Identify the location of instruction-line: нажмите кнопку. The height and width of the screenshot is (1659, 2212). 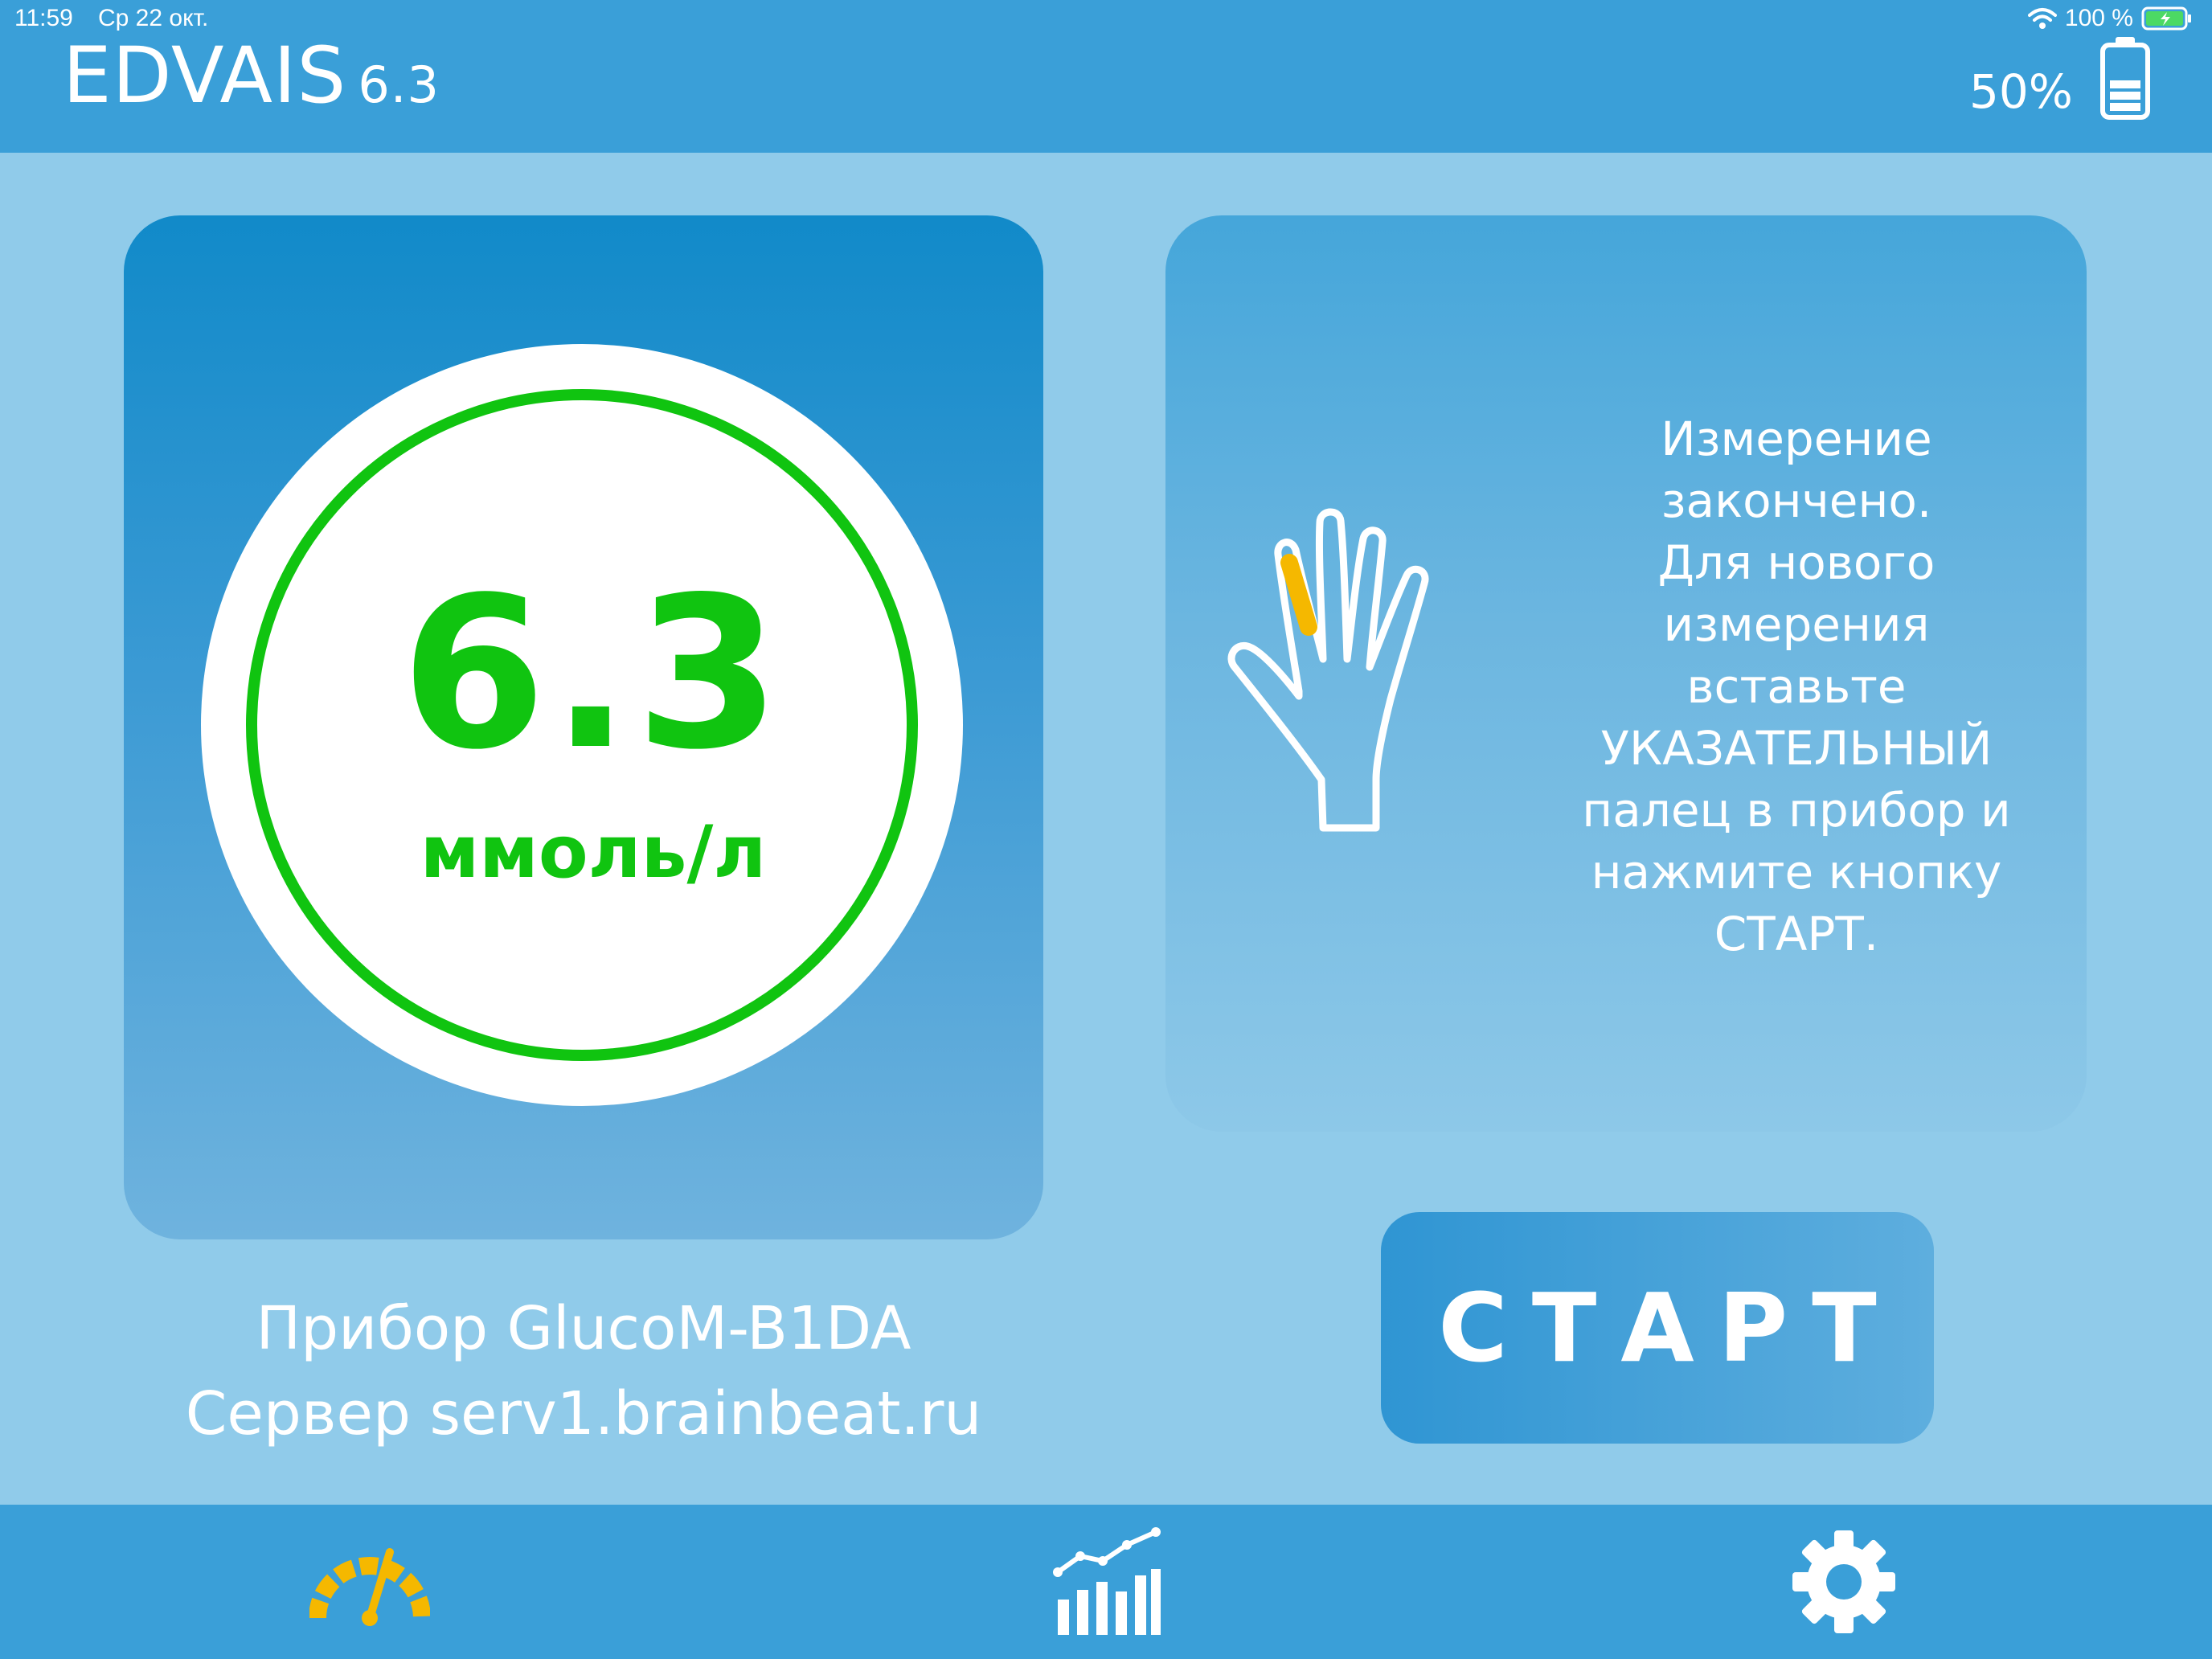
(1796, 872).